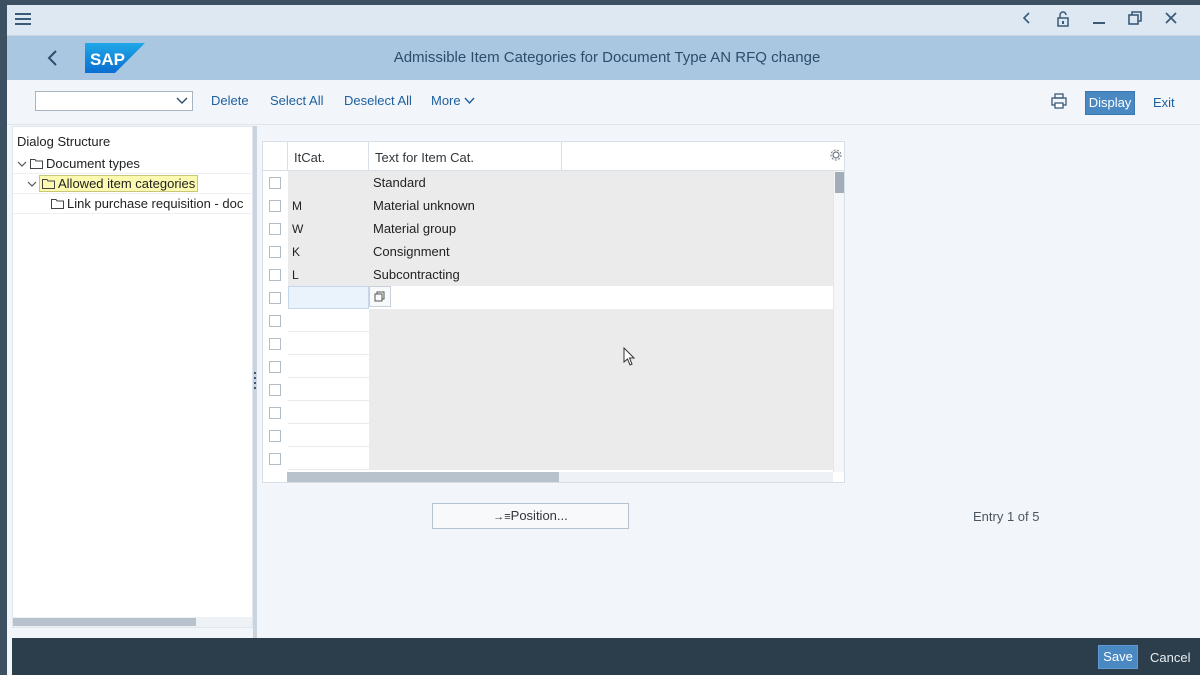  What do you see at coordinates (548, 251) in the screenshot?
I see `table-row: K Consignment` at bounding box center [548, 251].